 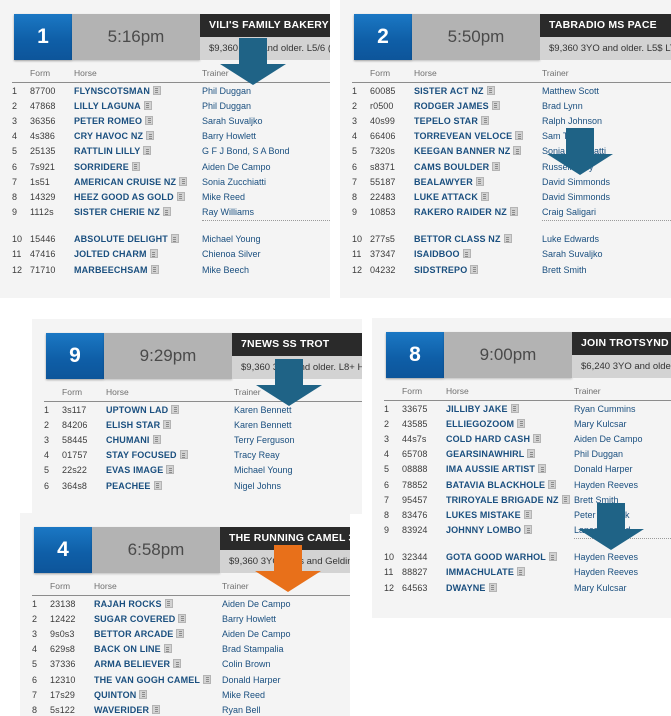 What do you see at coordinates (107, 106) in the screenshot?
I see `horse-name-link: LILLY LAGUNA` at bounding box center [107, 106].